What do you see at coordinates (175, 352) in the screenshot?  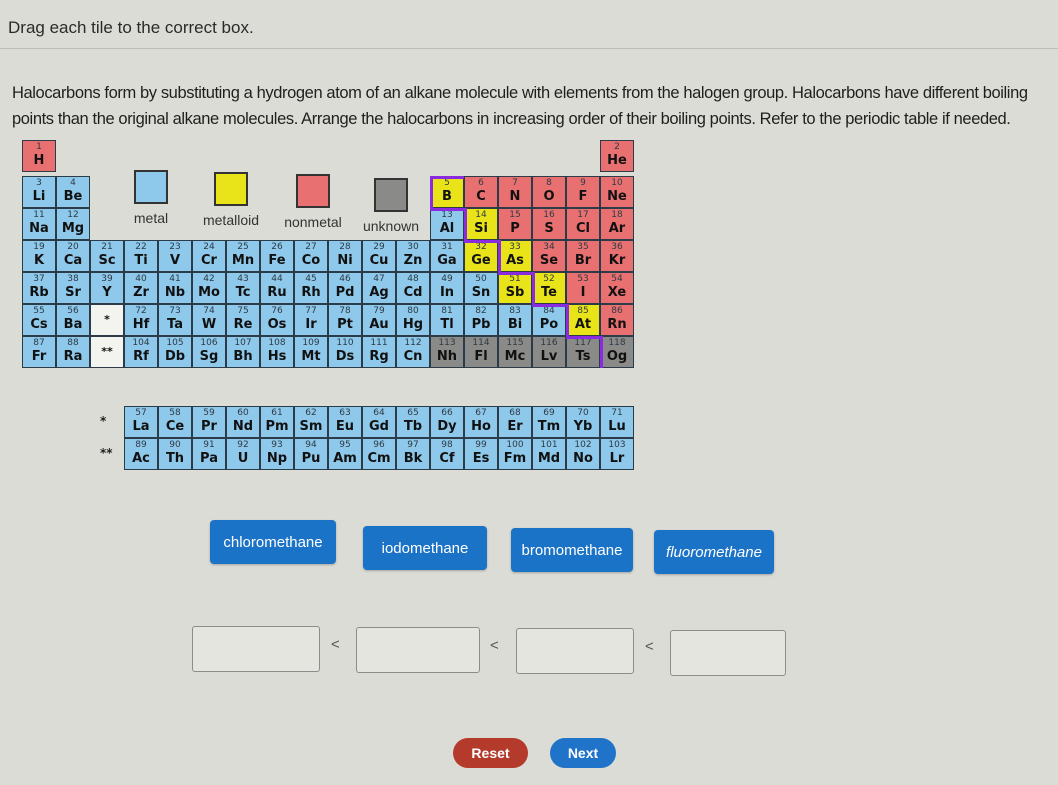 I see `element-cell-db: 105 Db` at bounding box center [175, 352].